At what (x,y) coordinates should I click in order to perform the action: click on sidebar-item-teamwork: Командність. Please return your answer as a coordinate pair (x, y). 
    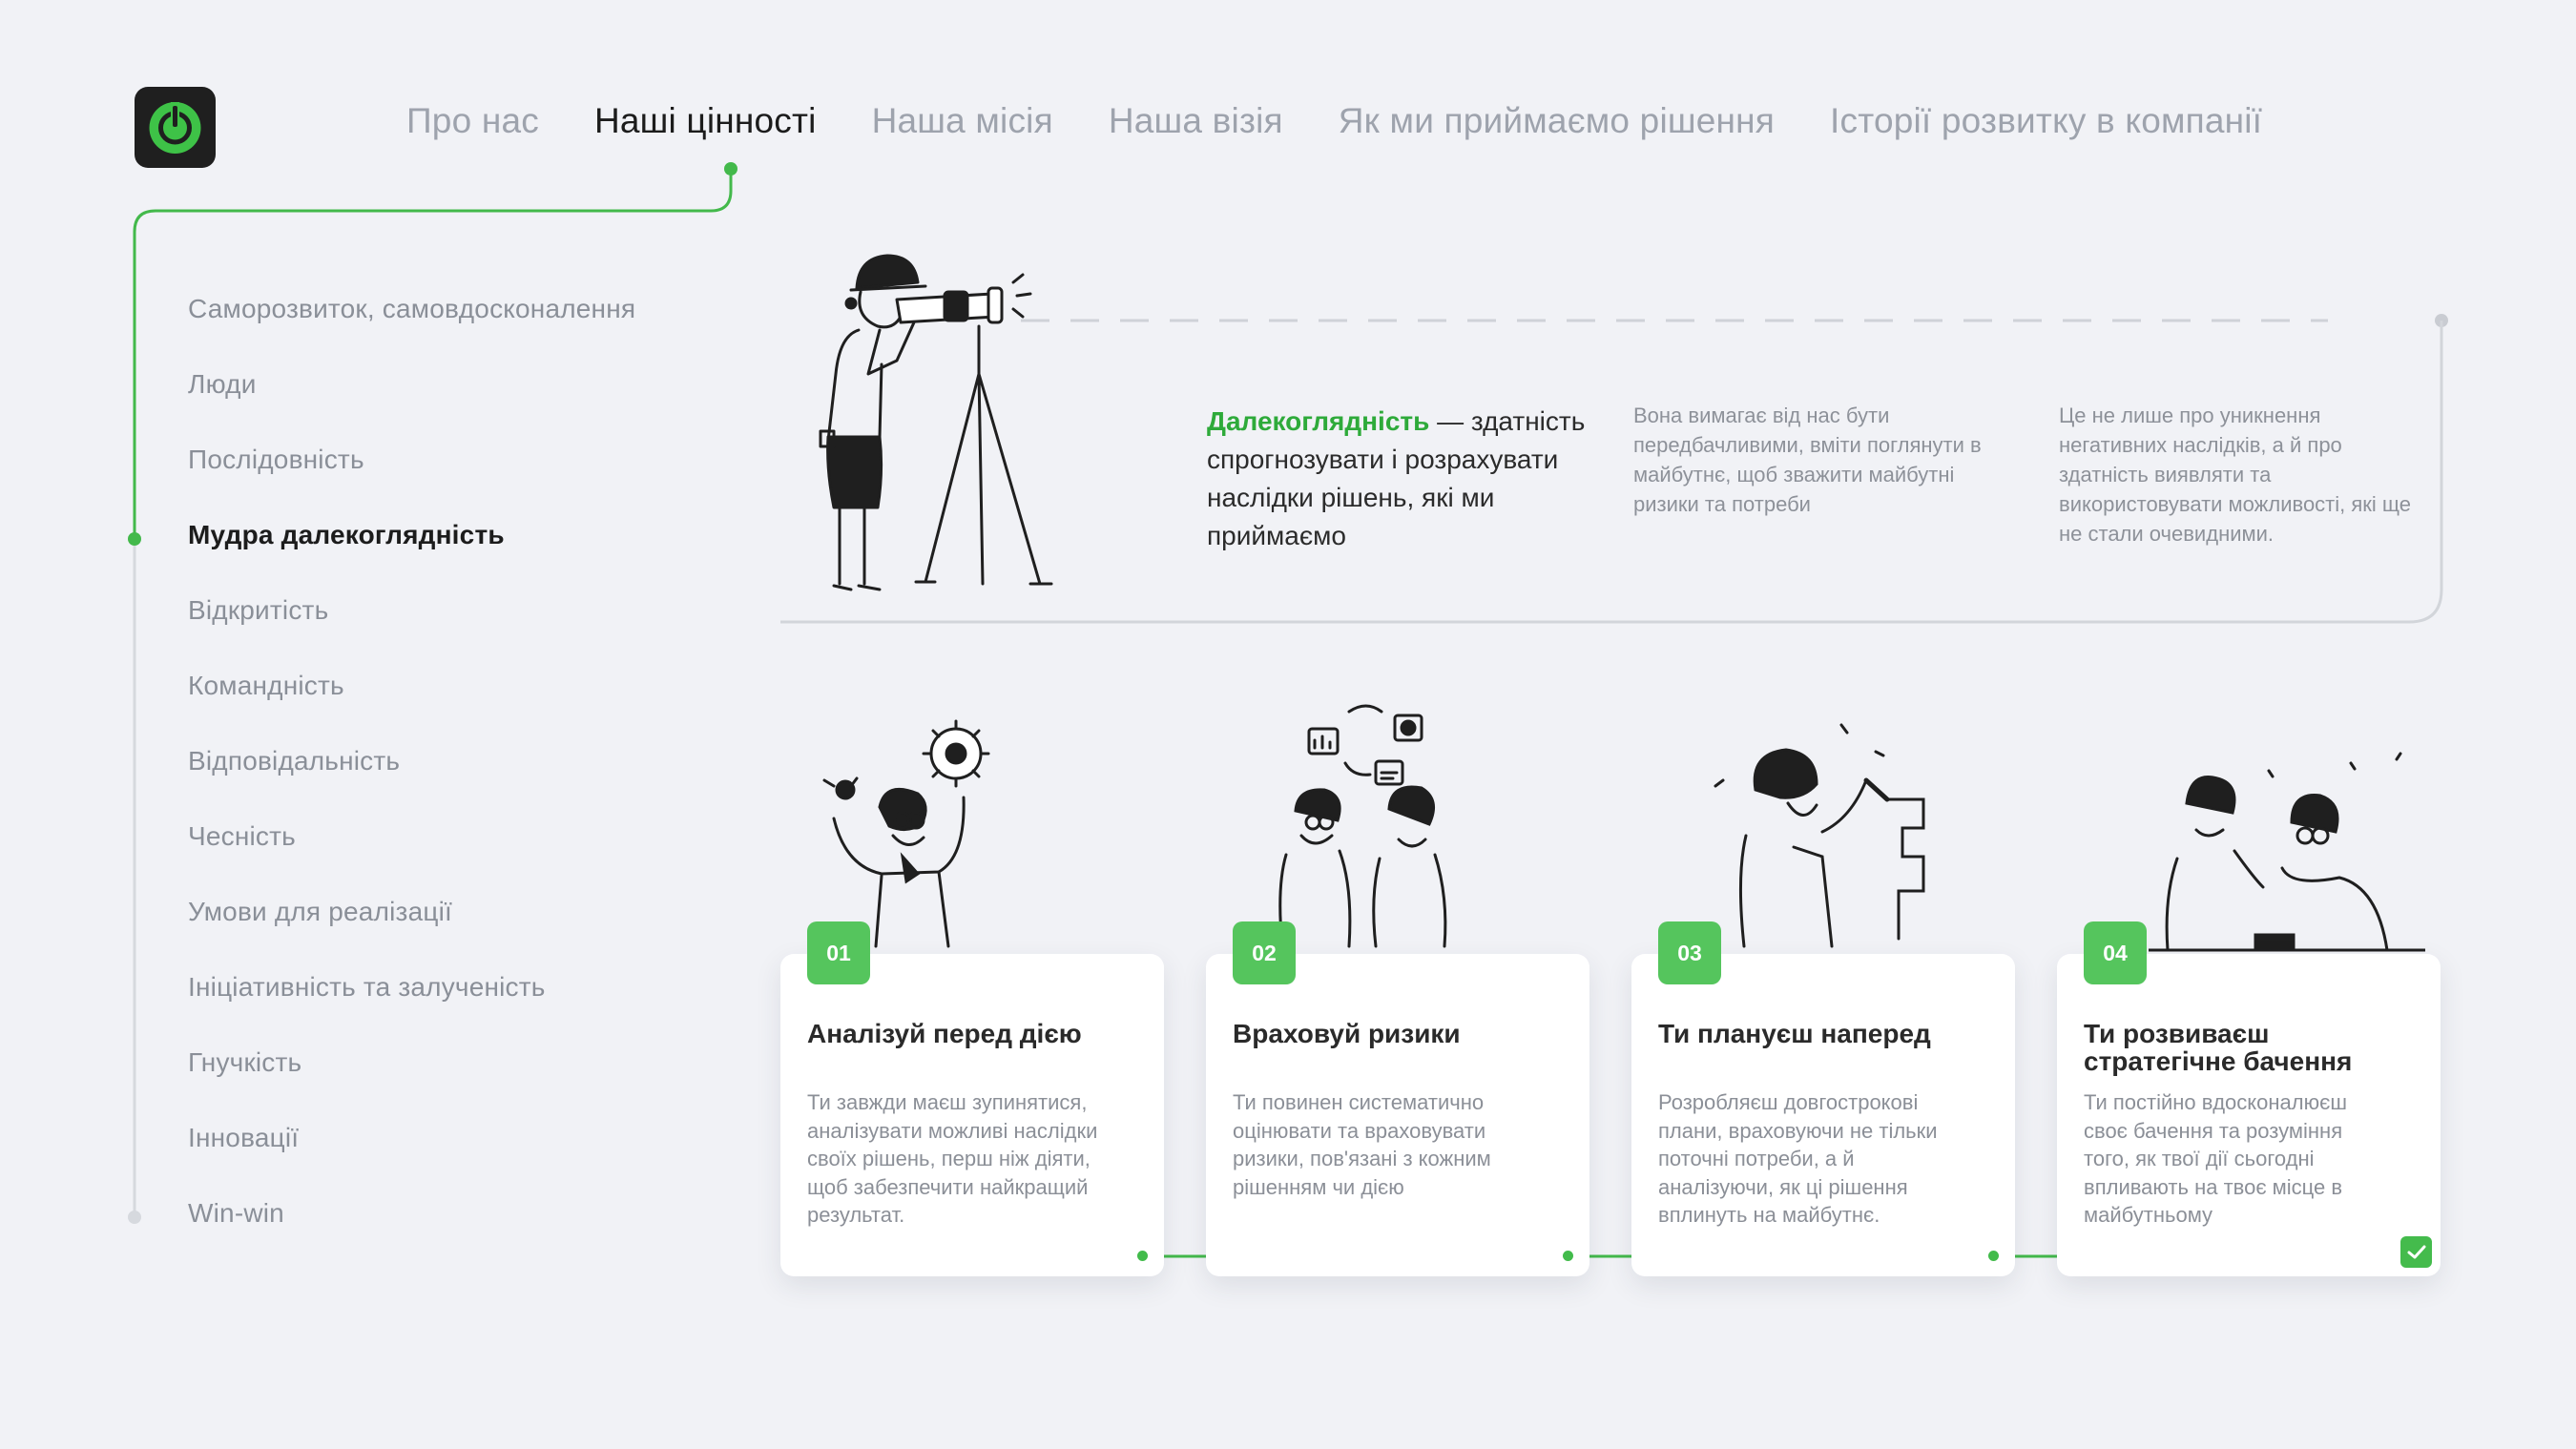
    Looking at the image, I should click on (266, 686).